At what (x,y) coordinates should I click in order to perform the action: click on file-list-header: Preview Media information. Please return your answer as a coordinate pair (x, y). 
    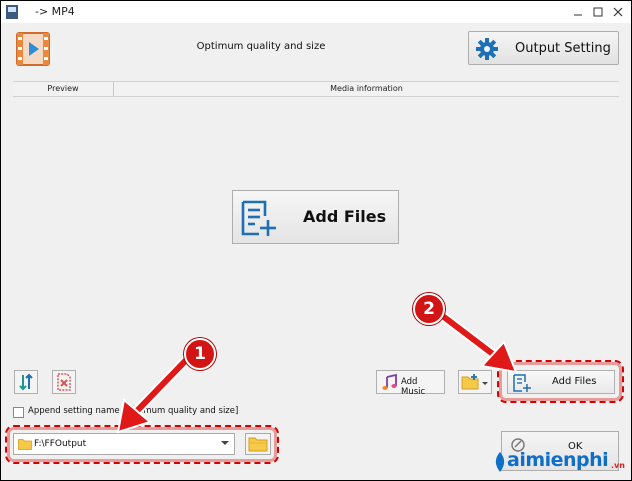
    Looking at the image, I should click on (316, 89).